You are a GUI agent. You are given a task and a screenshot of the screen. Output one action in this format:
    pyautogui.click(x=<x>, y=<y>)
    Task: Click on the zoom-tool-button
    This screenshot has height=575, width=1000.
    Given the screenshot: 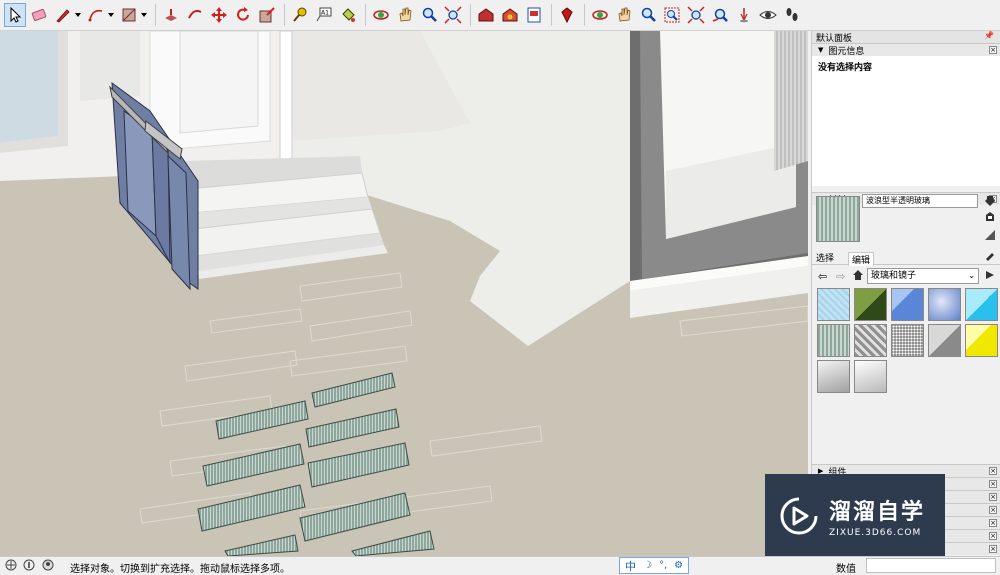 What is the action you would take?
    pyautogui.click(x=429, y=15)
    